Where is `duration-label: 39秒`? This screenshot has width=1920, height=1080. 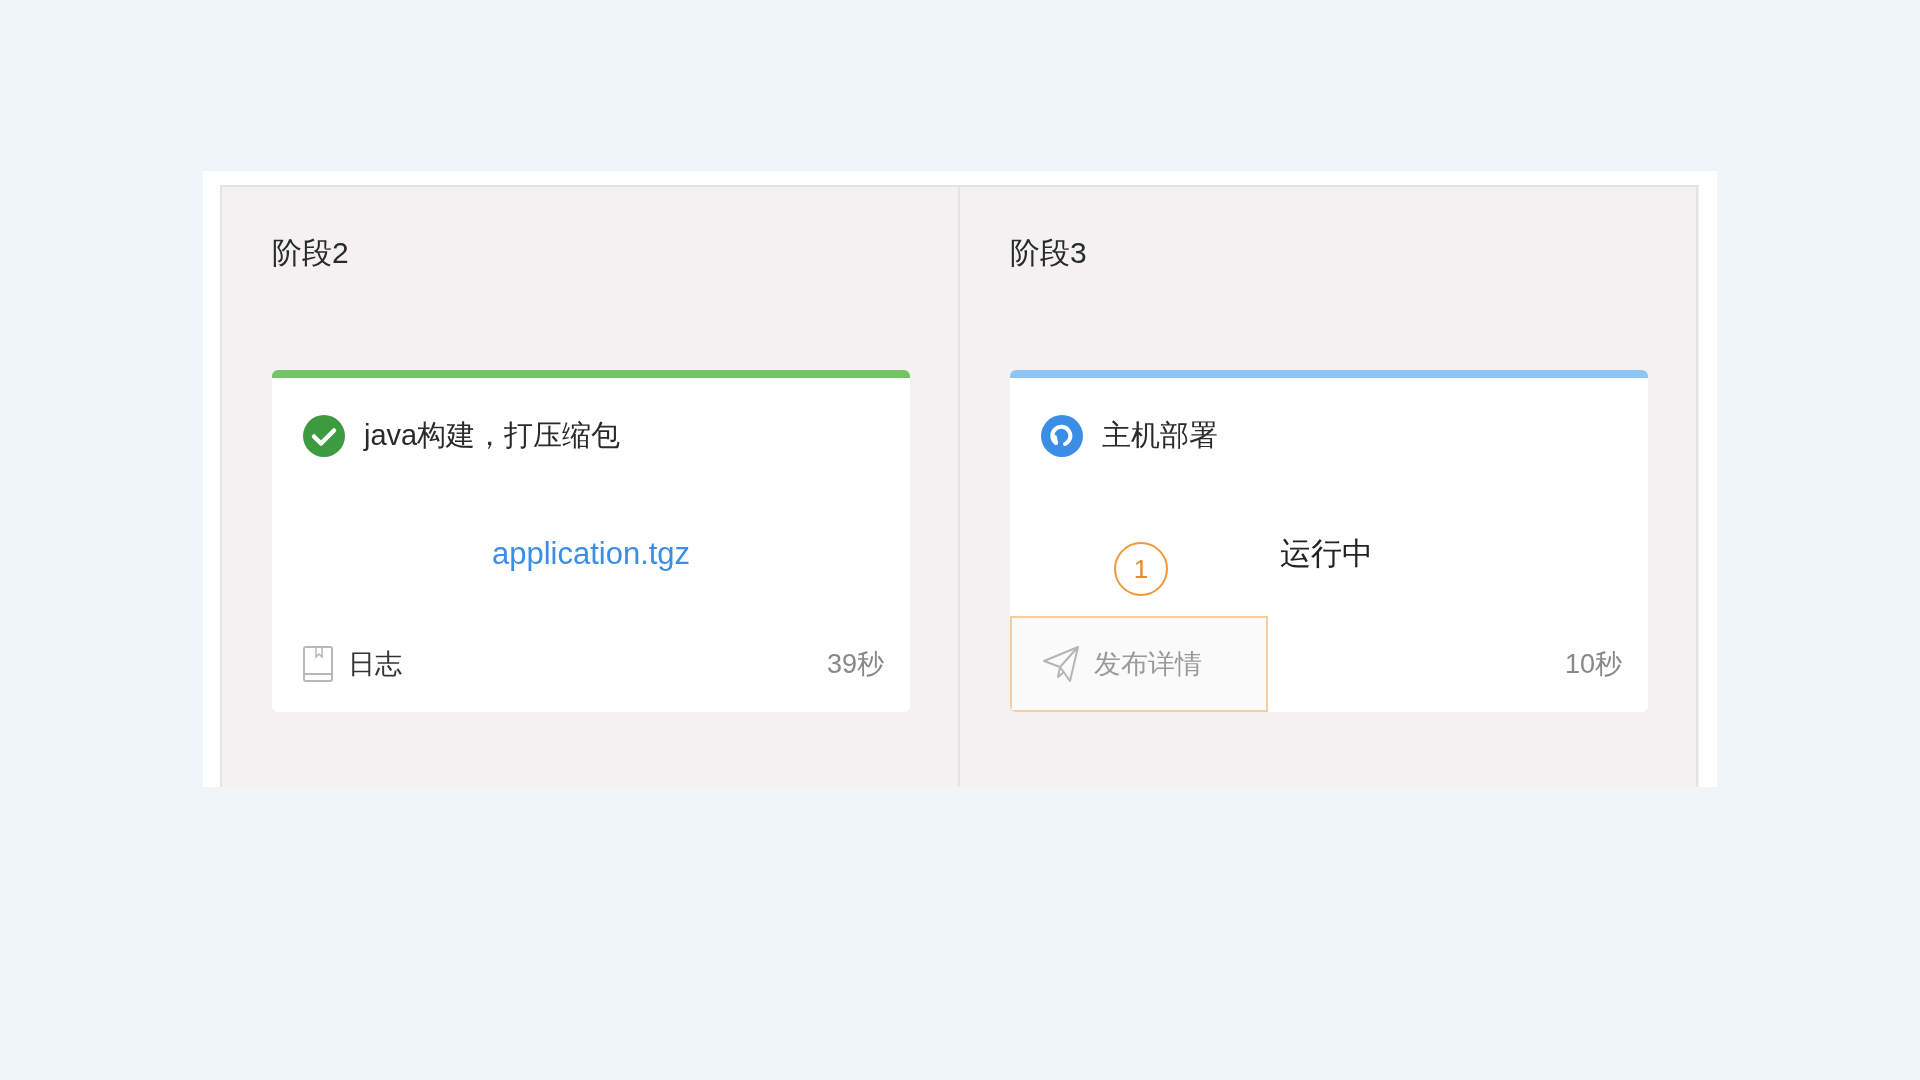
duration-label: 39秒 is located at coordinates (855, 664).